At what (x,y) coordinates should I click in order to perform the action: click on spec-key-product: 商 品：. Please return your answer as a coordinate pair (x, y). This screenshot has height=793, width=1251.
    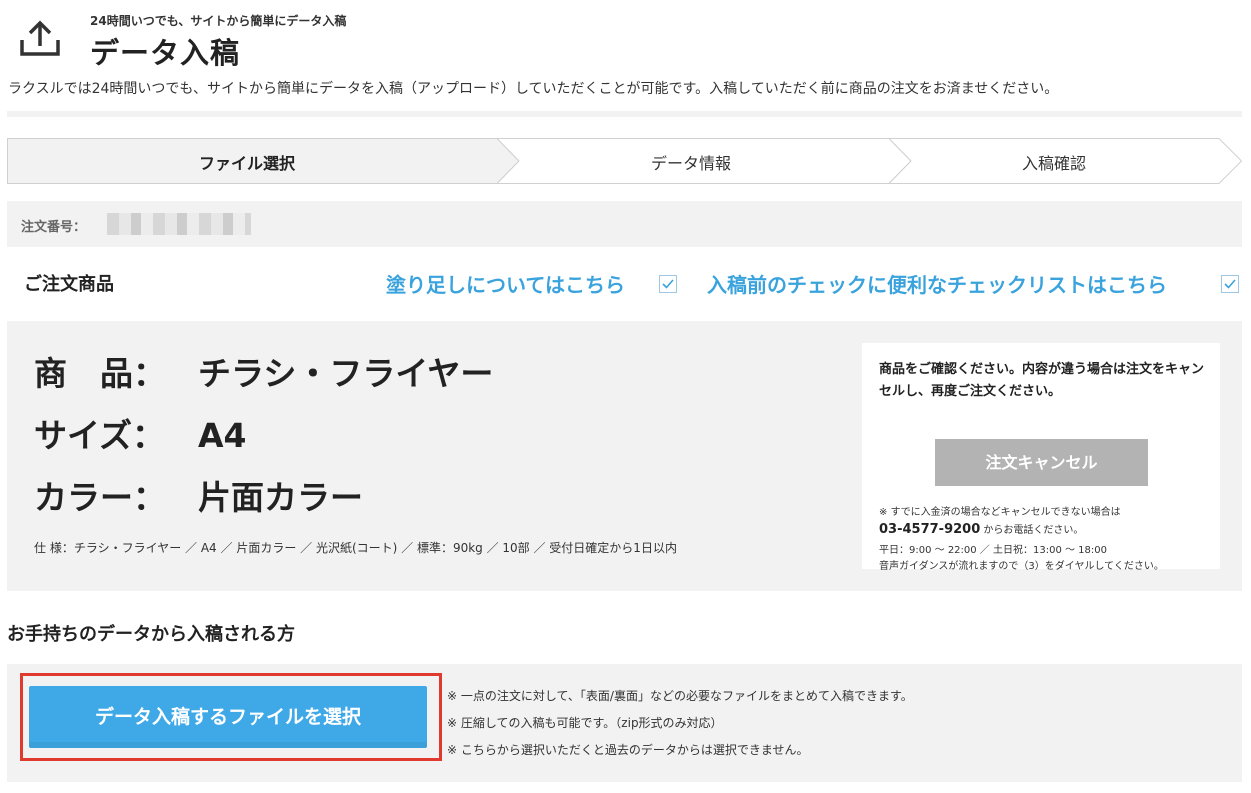
    Looking at the image, I should click on (100, 373).